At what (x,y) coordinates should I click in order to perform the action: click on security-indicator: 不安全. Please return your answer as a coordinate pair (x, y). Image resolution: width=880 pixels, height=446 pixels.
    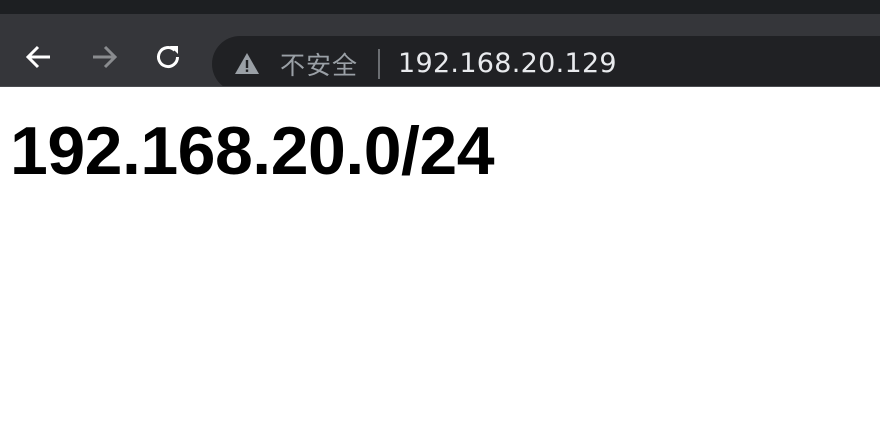
    Looking at the image, I should click on (296, 64).